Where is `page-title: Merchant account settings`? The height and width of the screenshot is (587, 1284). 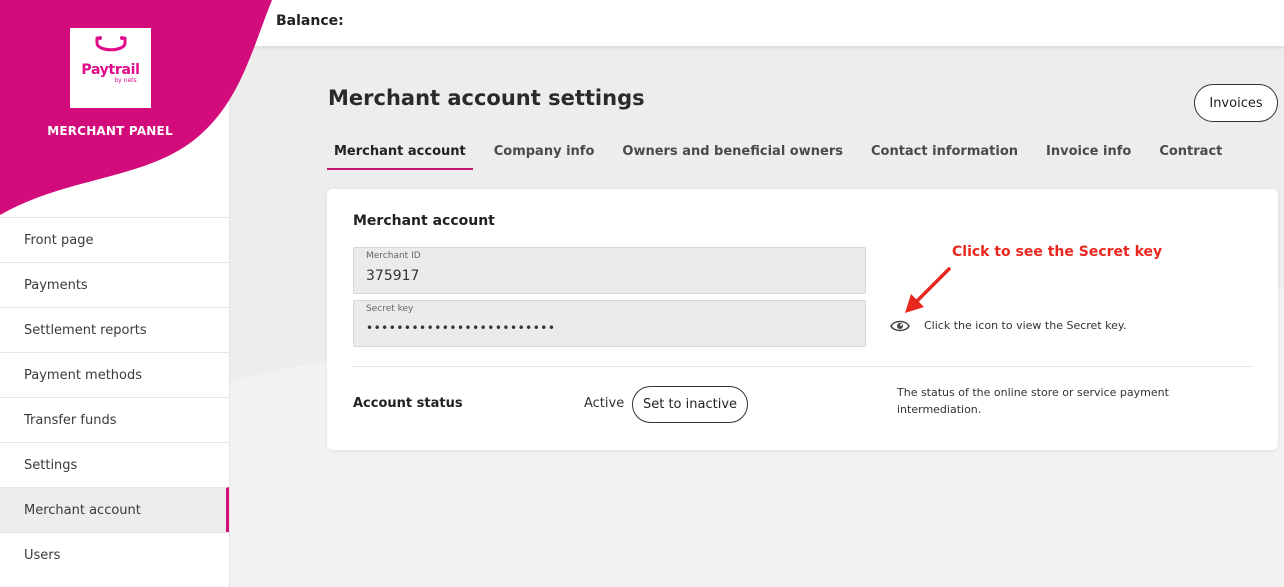 page-title: Merchant account settings is located at coordinates (486, 98).